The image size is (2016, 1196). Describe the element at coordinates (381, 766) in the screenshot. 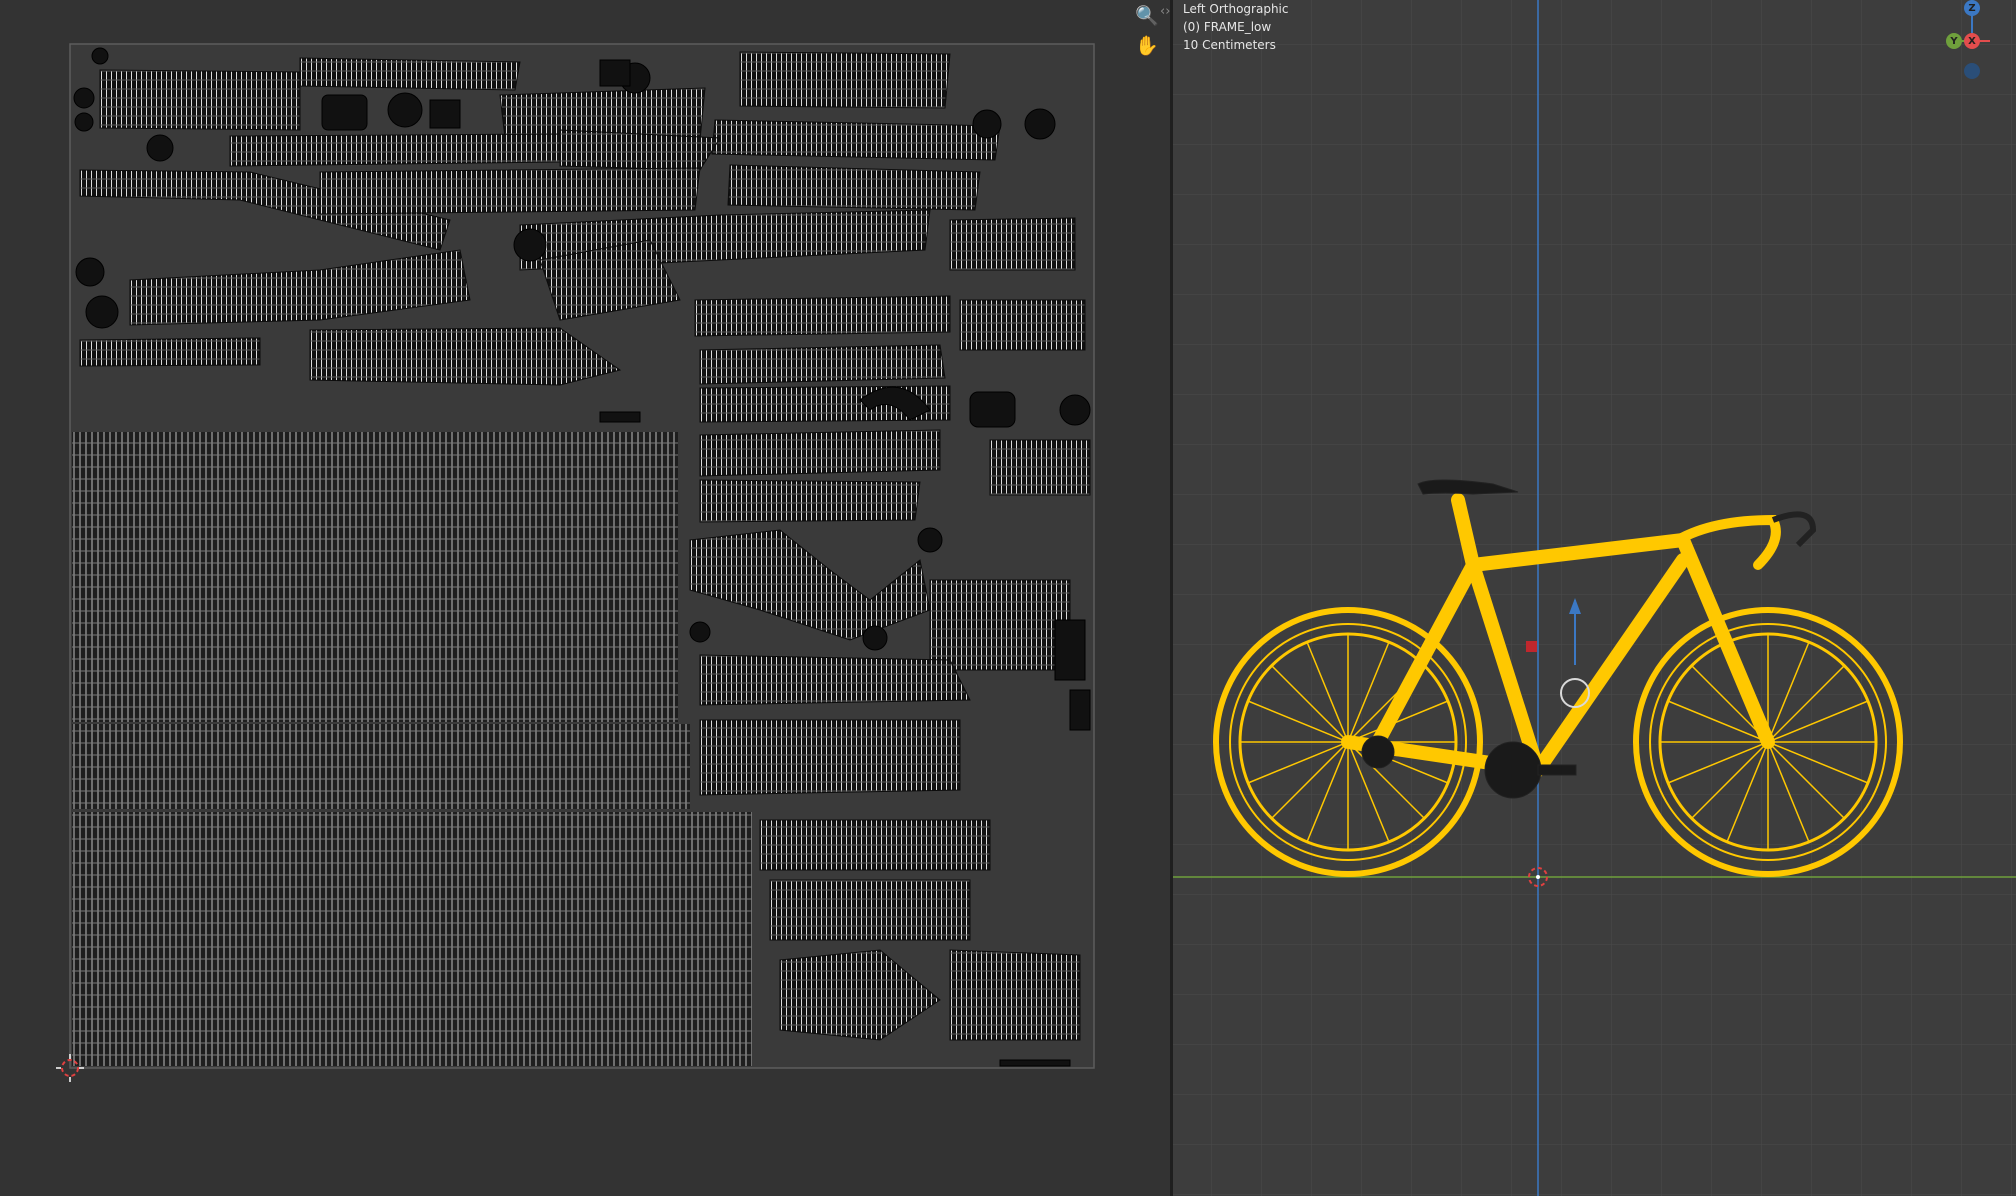

I see `uv-dense-block-mid` at that location.